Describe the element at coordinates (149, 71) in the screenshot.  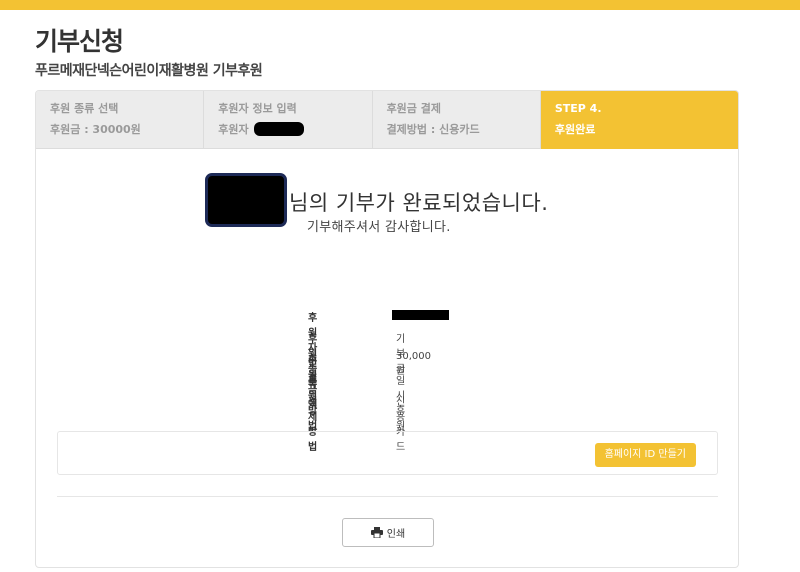
I see `page-subtitle: 푸르메재단넥슨어린이재활병원 기부후원` at that location.